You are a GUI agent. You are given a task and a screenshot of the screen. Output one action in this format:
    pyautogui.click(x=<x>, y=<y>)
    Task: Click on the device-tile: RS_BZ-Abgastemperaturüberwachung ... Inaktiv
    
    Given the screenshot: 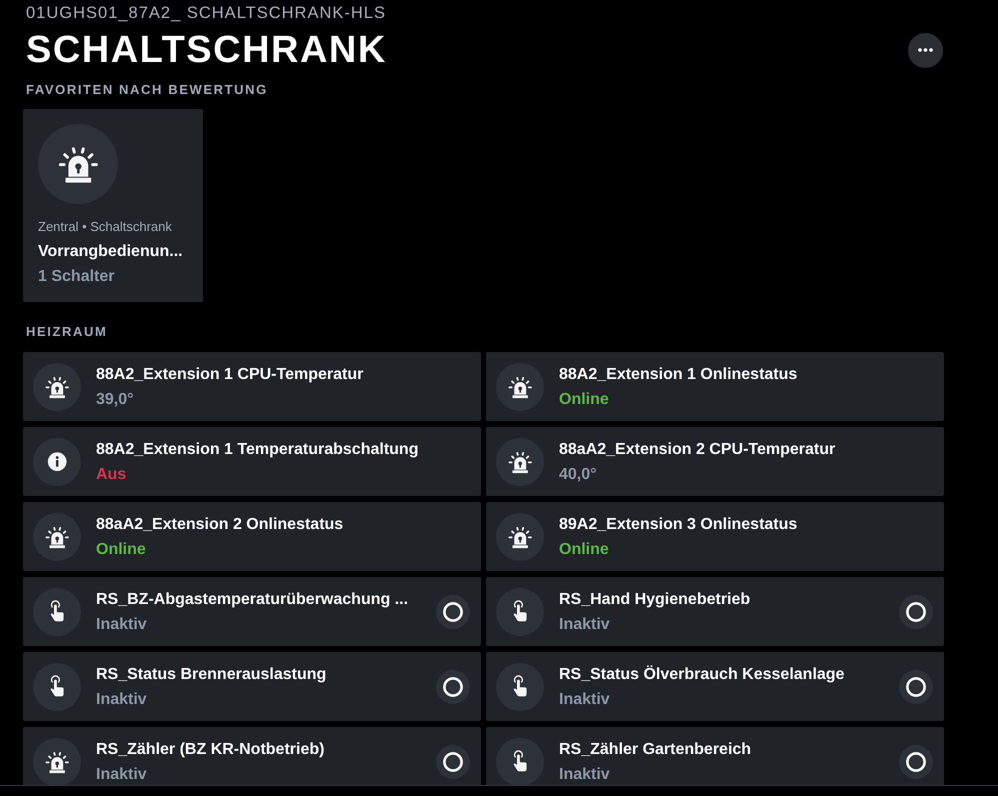 What is the action you would take?
    pyautogui.click(x=252, y=611)
    